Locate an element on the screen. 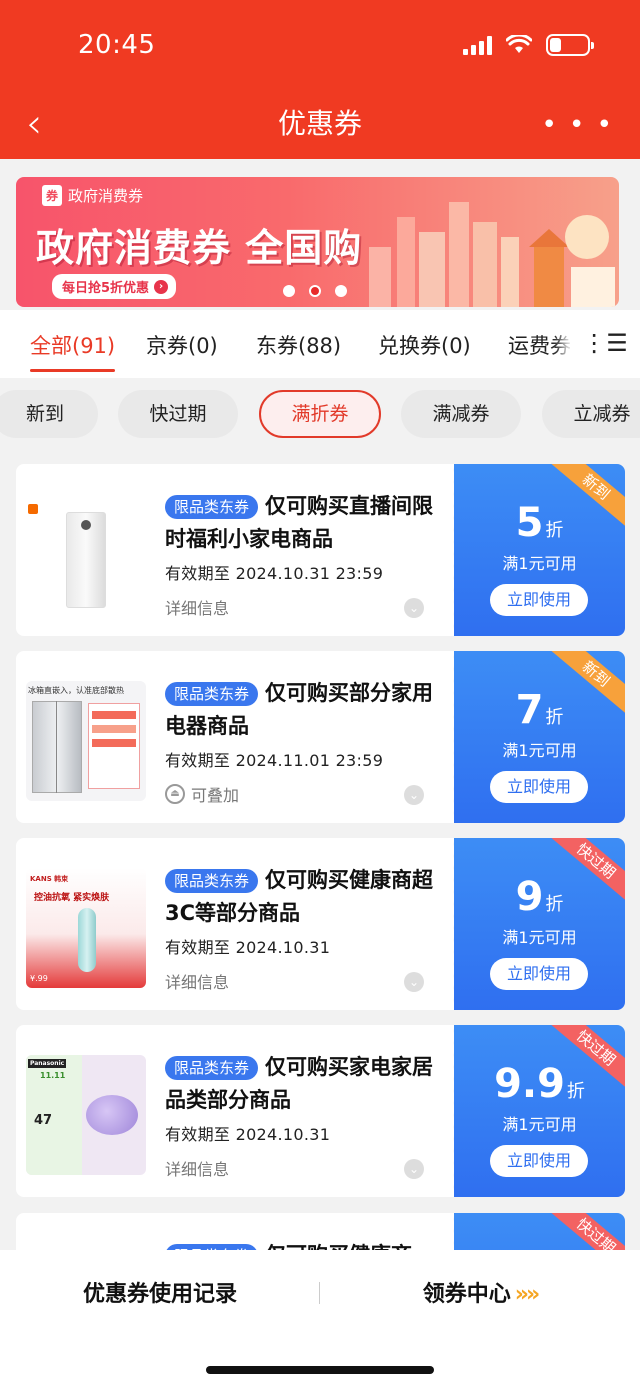 Image resolution: width=640 pixels, height=1388 pixels. coupon-value: 快过期 9折 满1元可用 立即使用 is located at coordinates (539, 924).